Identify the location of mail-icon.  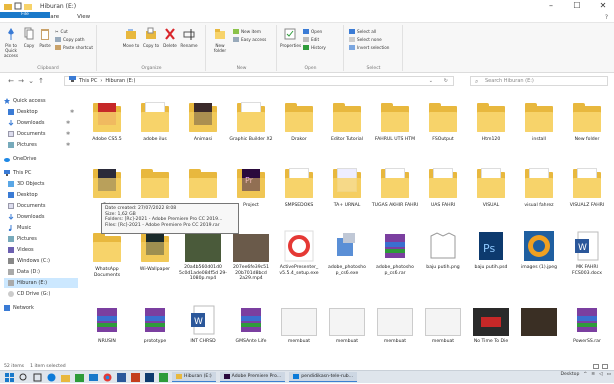
(93, 377).